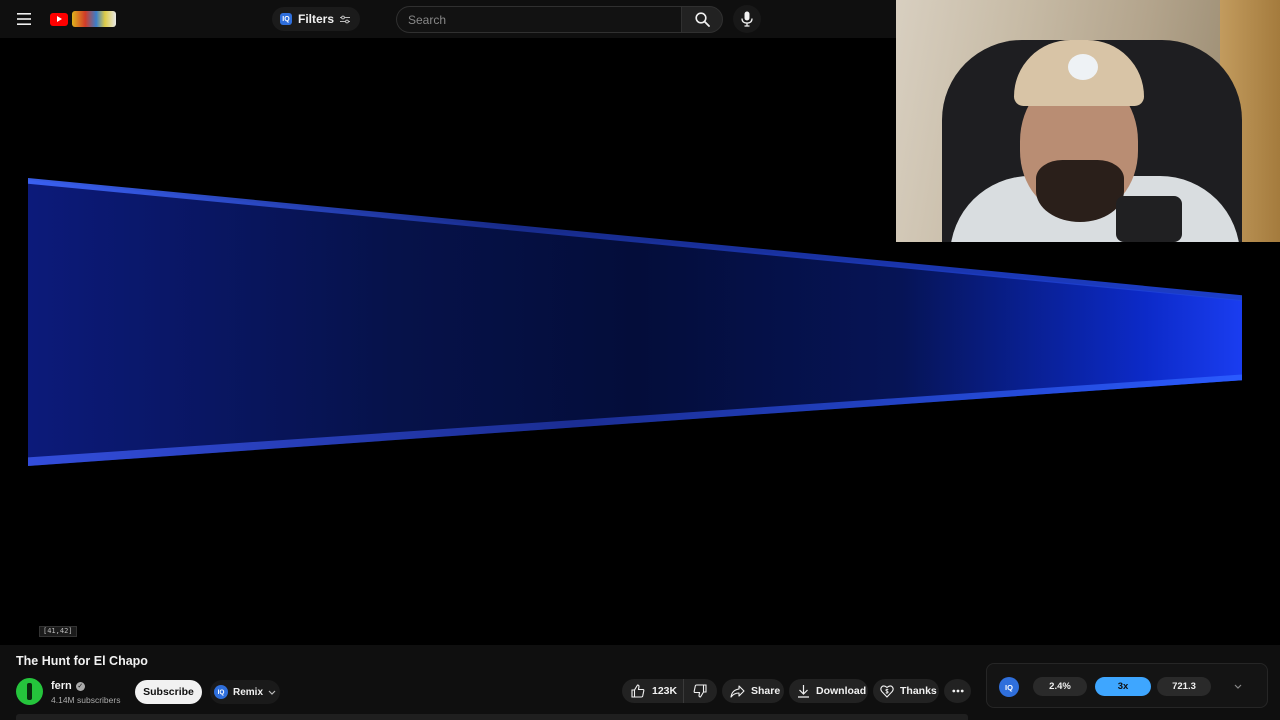 This screenshot has width=1280, height=720. I want to click on like-dislike-group: 123K, so click(669, 691).